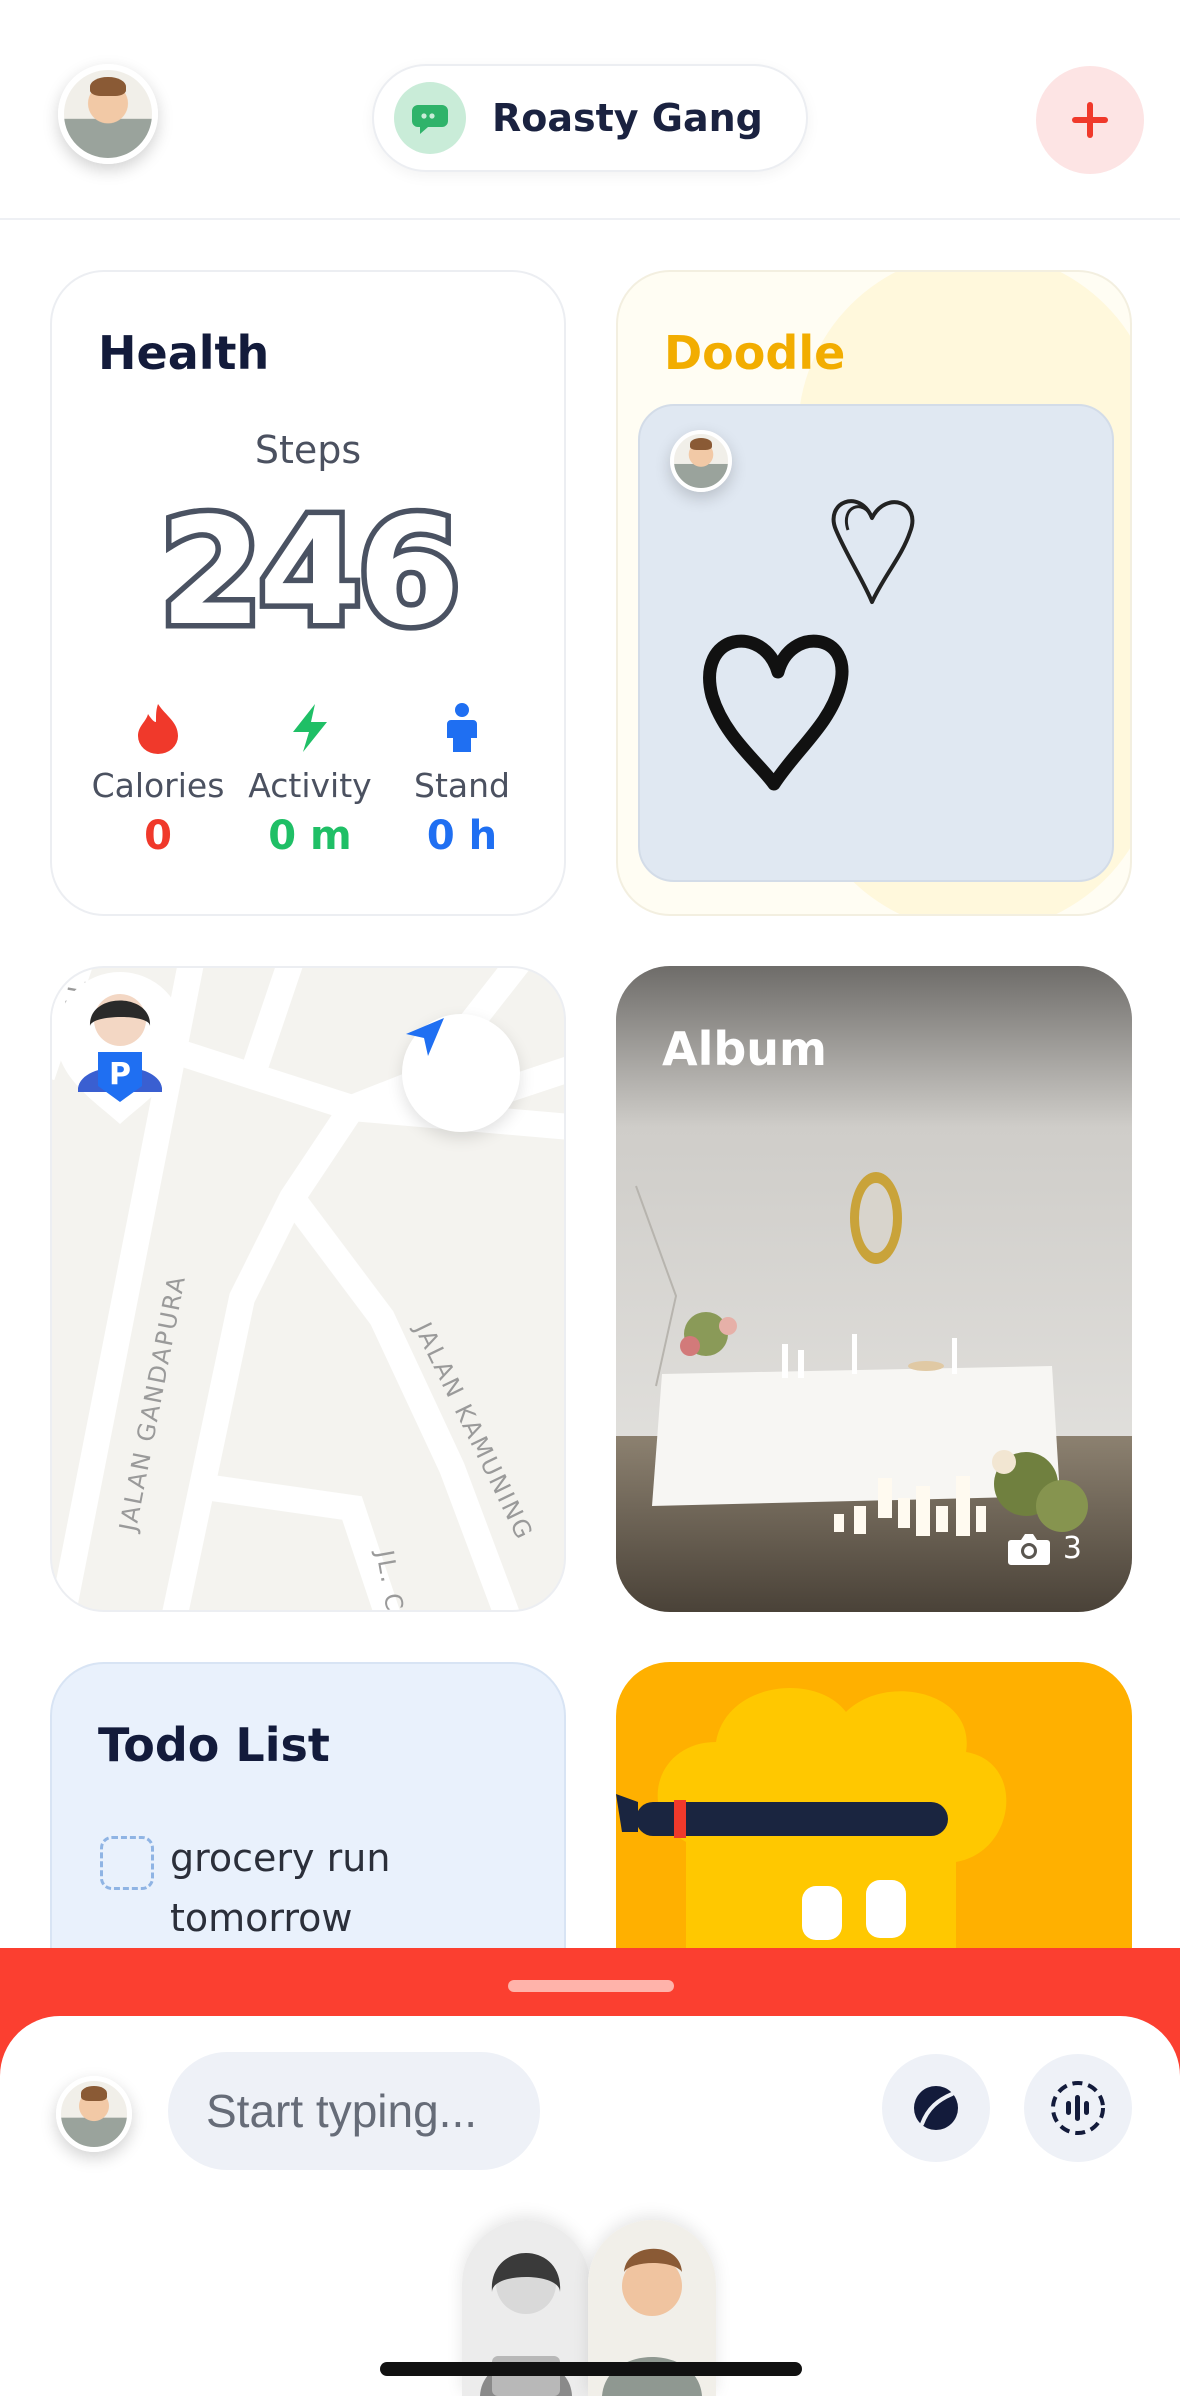 This screenshot has height=2396, width=1180. What do you see at coordinates (127, 1863) in the screenshot?
I see `todo-checkbox` at bounding box center [127, 1863].